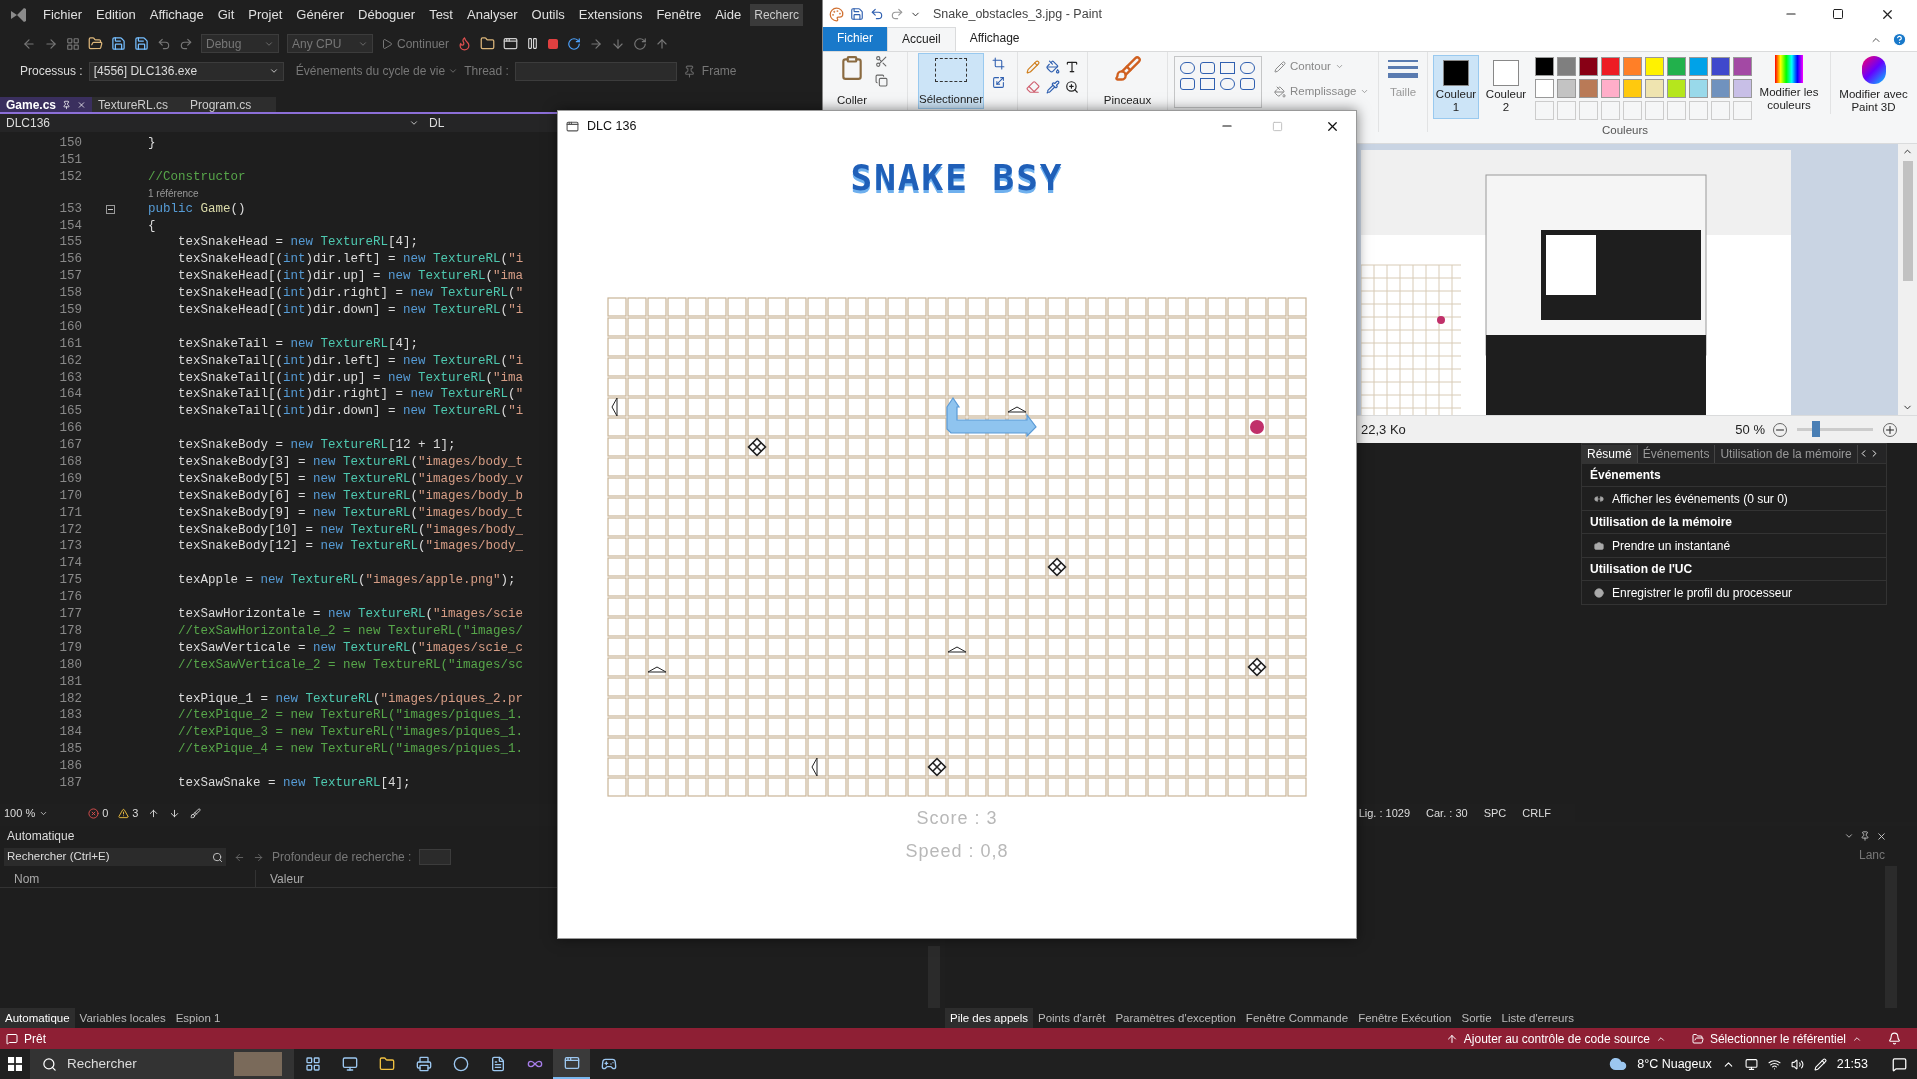 This screenshot has width=1917, height=1079. Describe the element at coordinates (1456, 87) in the screenshot. I see `color-slot-button: Couleur 1` at that location.